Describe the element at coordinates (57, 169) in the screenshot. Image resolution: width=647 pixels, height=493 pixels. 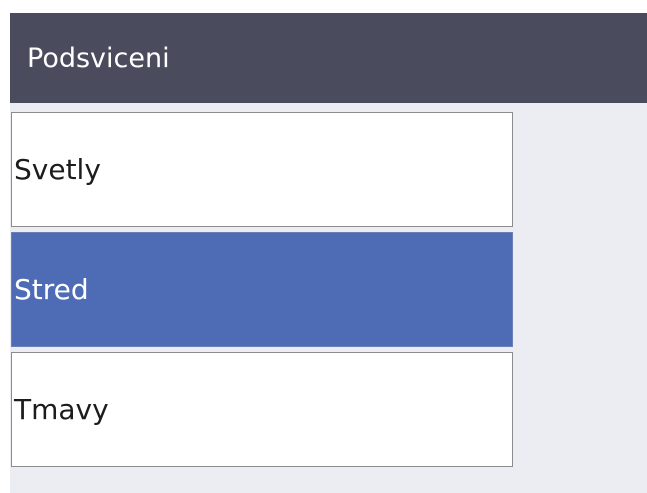
I see `option-label: Svetly` at that location.